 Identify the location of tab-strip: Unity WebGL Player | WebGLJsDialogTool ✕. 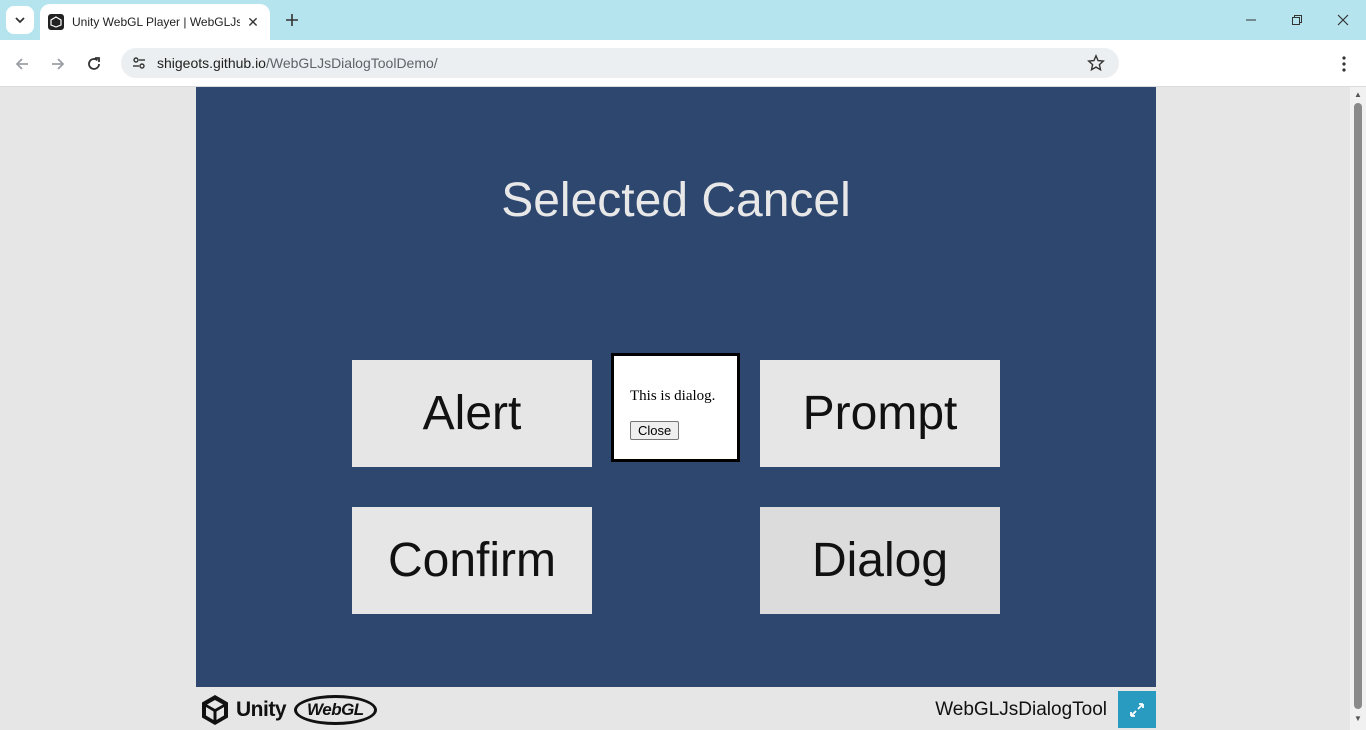
(683, 20).